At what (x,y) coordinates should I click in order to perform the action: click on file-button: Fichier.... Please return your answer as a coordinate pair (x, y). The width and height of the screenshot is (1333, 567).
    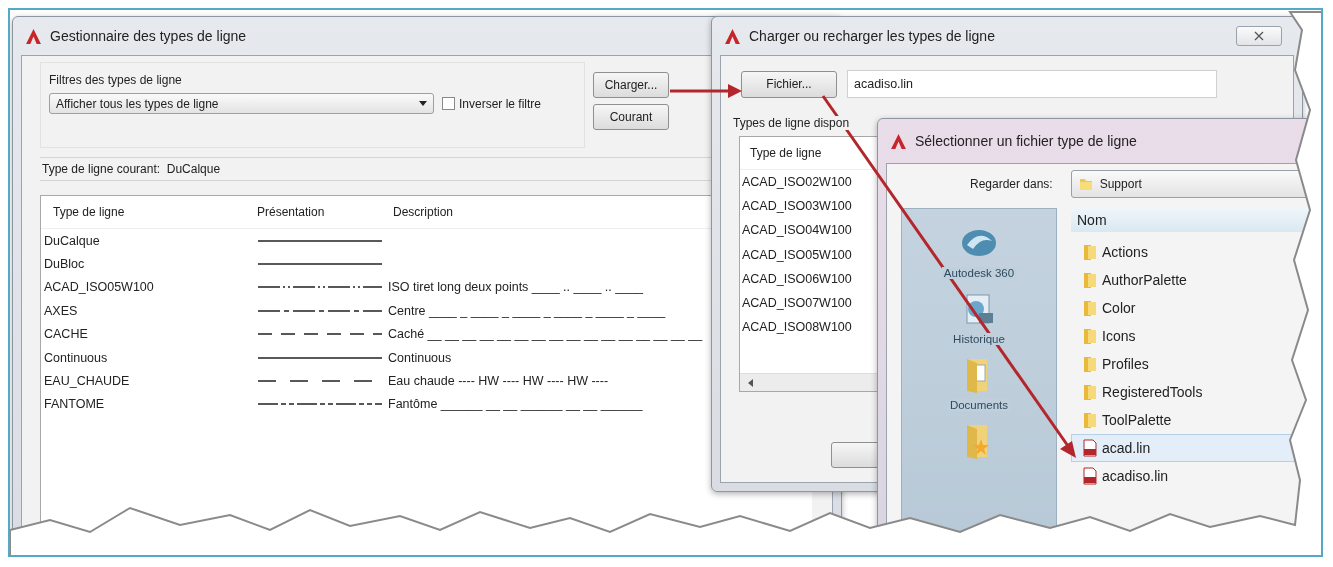
    Looking at the image, I should click on (789, 84).